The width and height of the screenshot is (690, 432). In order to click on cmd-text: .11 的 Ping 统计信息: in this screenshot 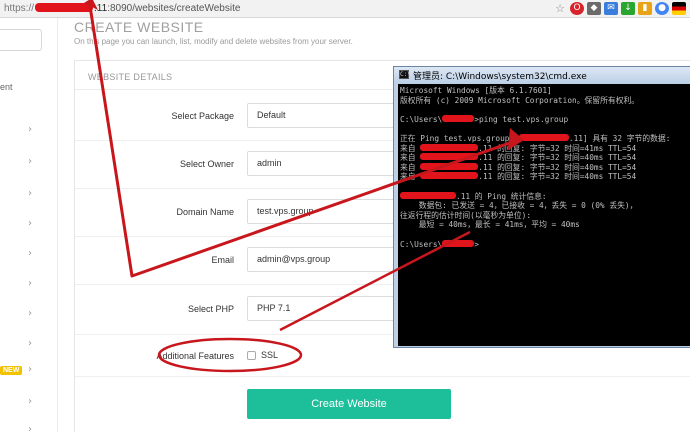, I will do `click(501, 196)`.